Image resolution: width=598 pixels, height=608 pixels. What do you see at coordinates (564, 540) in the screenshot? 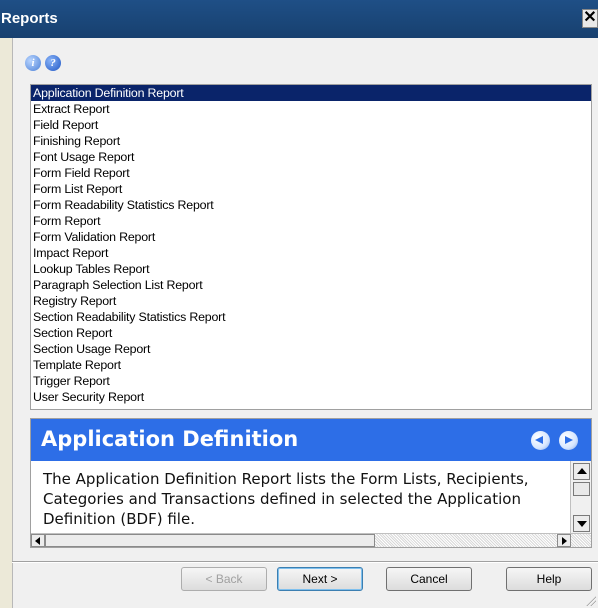
I see `scroll-right-button` at bounding box center [564, 540].